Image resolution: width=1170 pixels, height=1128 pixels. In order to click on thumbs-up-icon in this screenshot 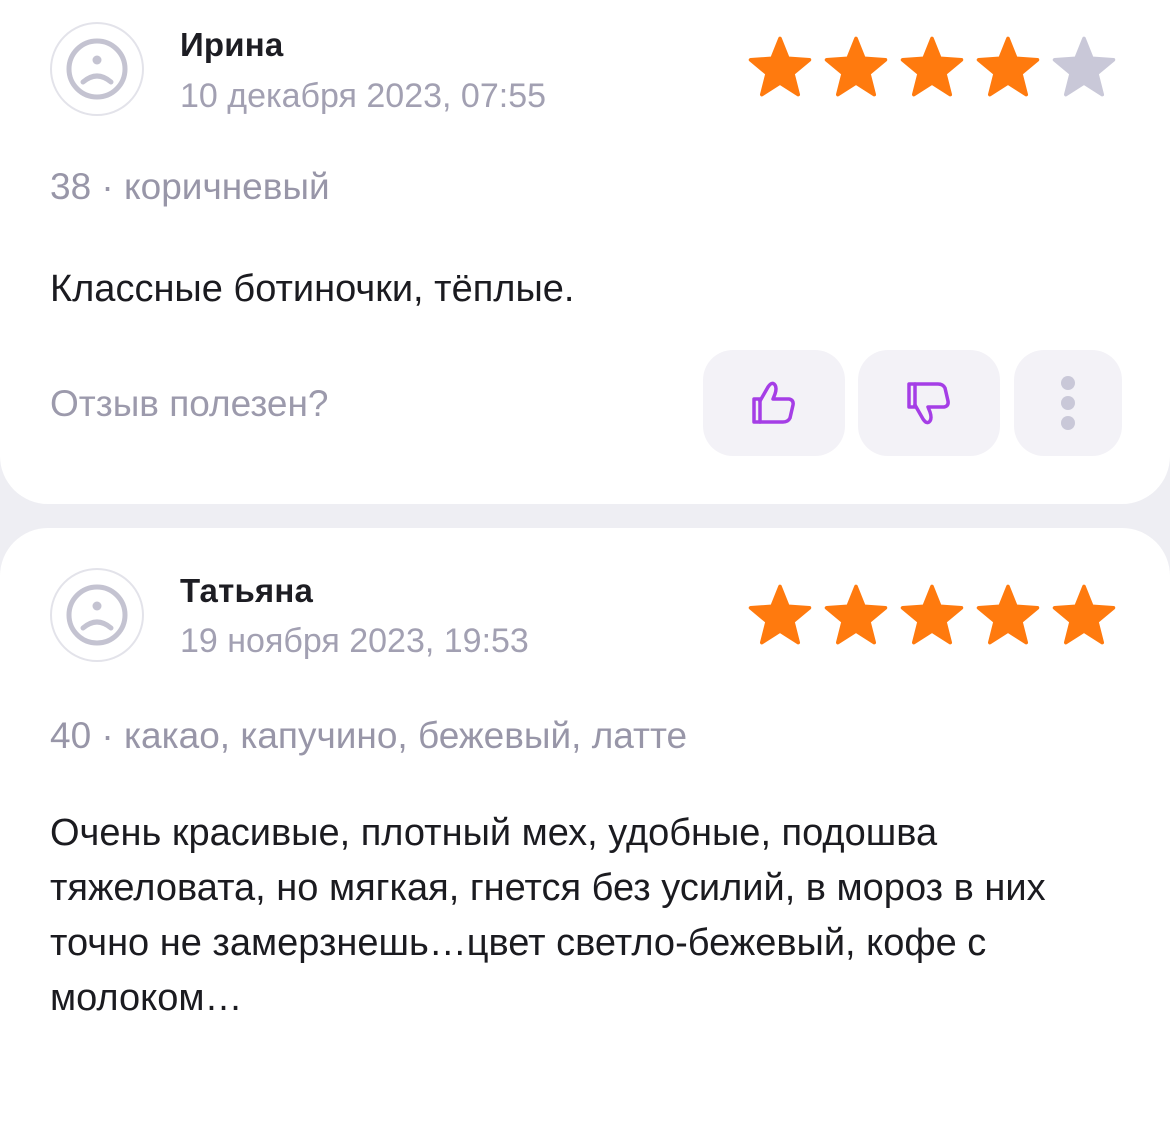, I will do `click(773, 402)`.